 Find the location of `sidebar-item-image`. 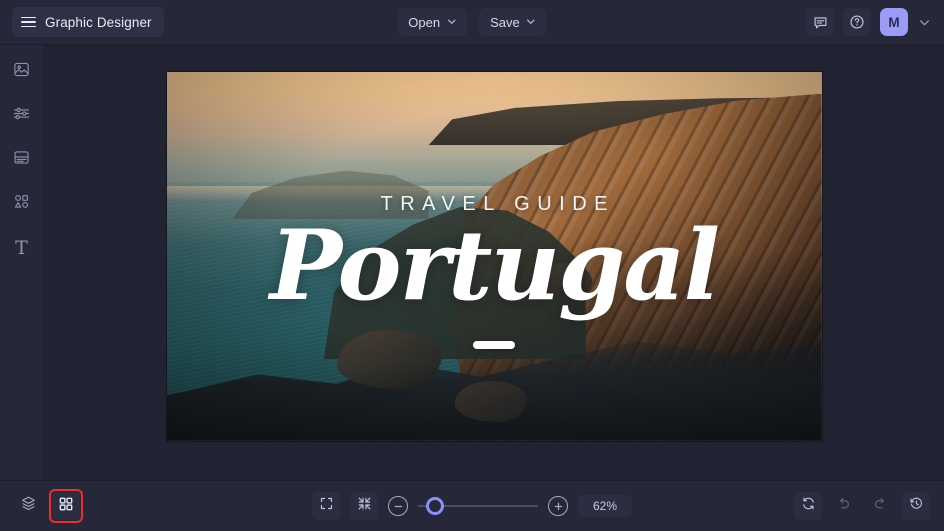

sidebar-item-image is located at coordinates (22, 72).